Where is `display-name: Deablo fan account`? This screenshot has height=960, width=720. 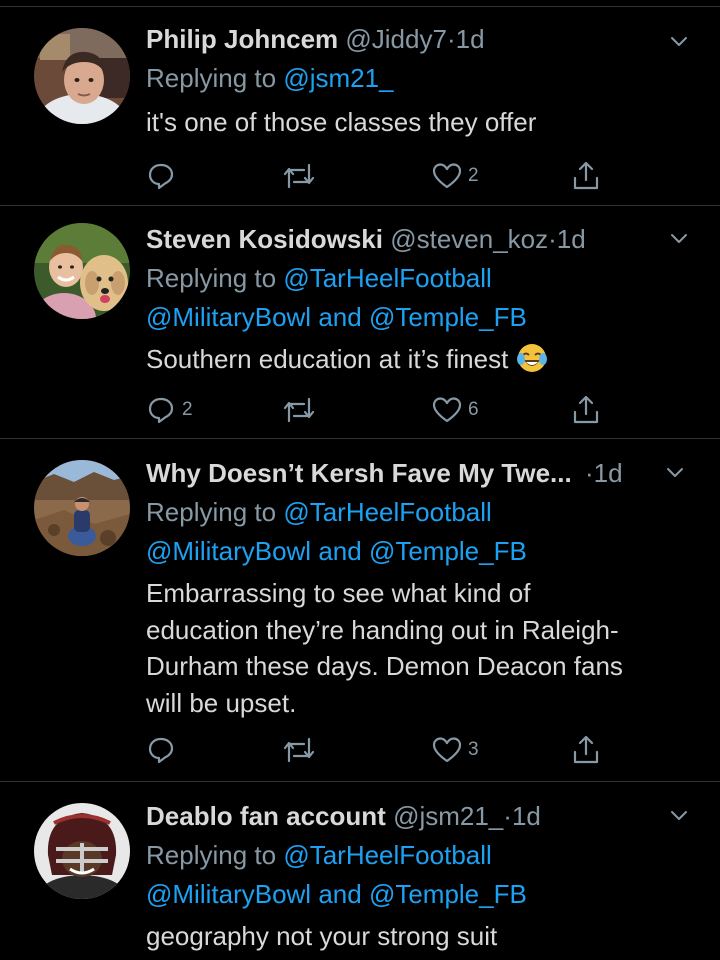
display-name: Deablo fan account is located at coordinates (266, 816).